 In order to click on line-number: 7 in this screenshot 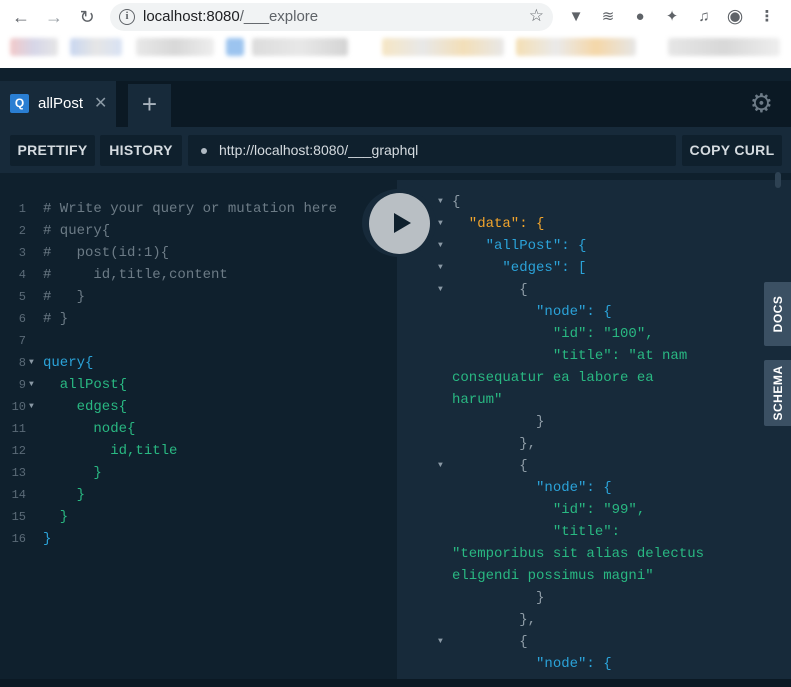, I will do `click(22, 341)`.